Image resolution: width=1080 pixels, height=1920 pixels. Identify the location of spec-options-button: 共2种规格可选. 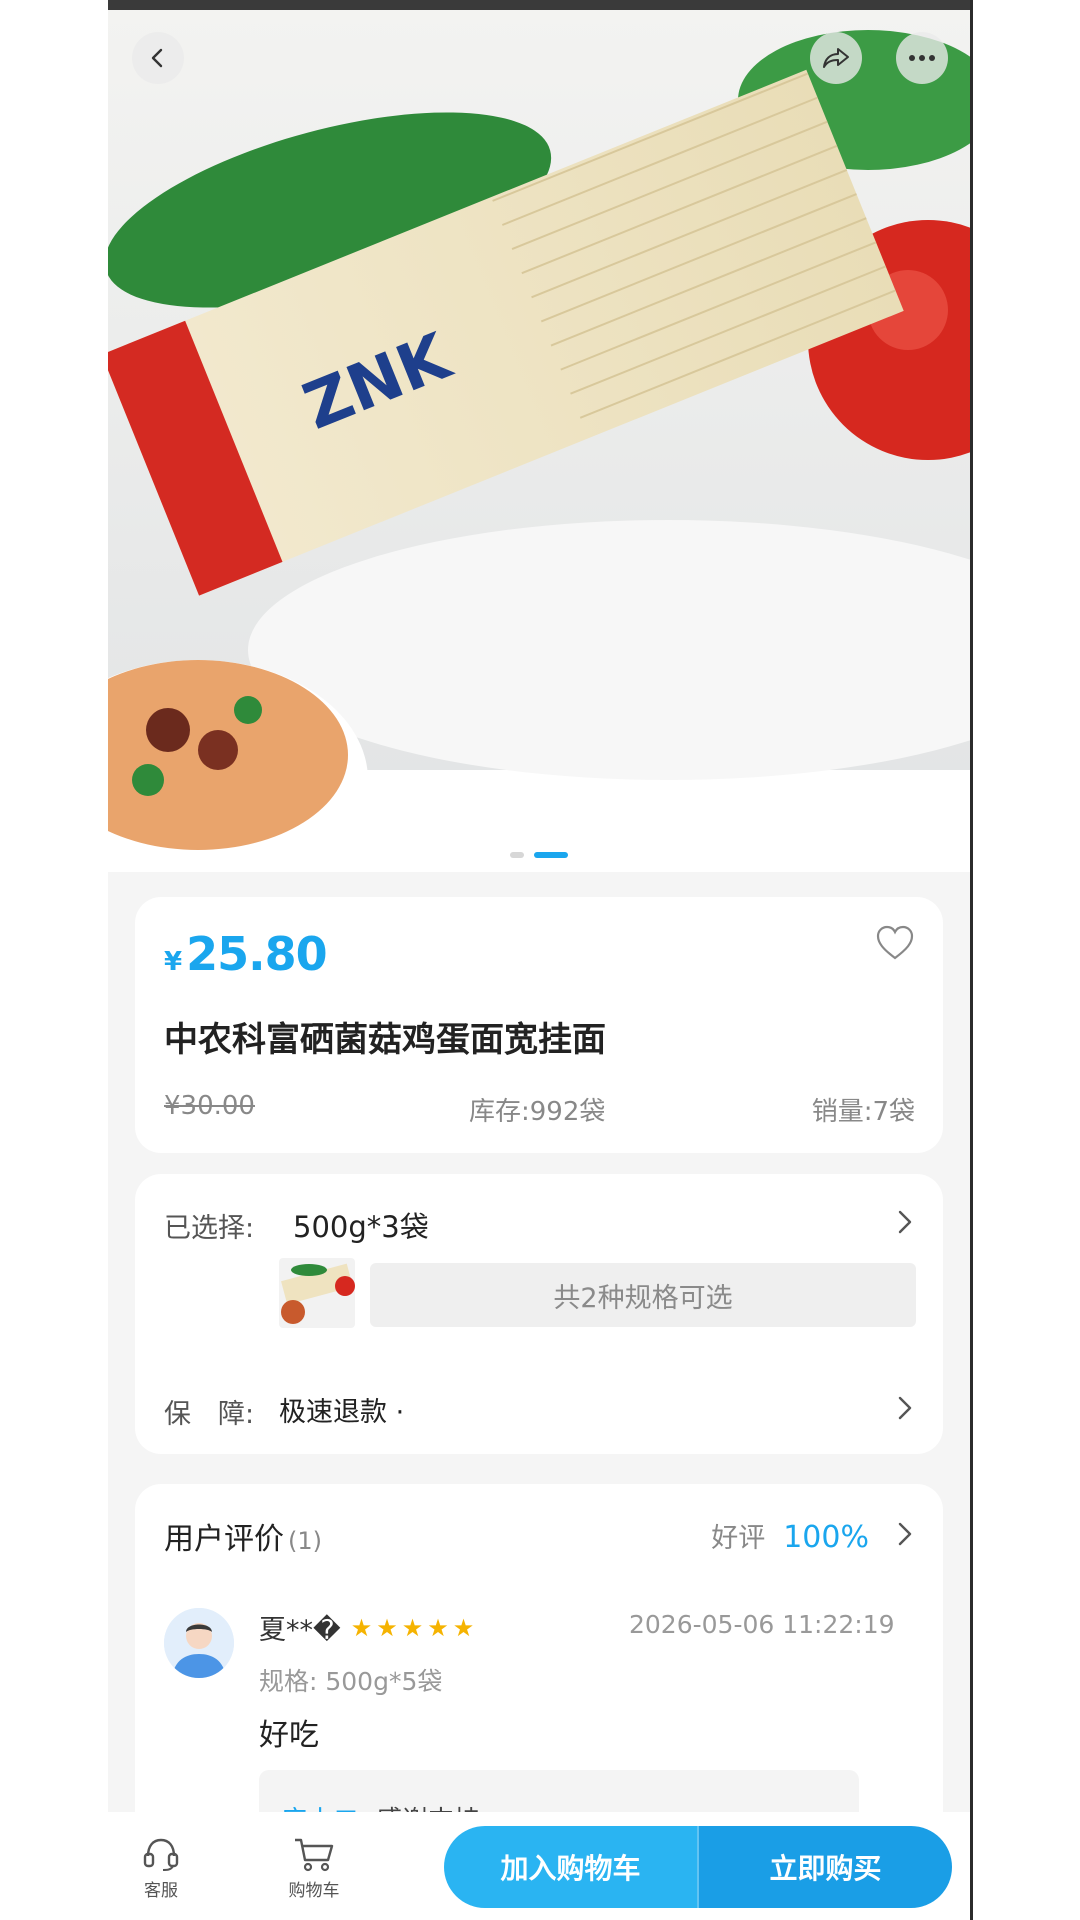
(643, 1295).